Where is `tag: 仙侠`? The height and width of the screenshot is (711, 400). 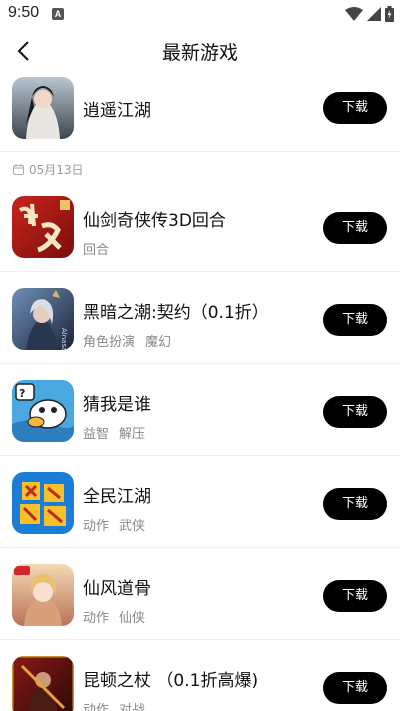
tag: 仙侠 is located at coordinates (132, 618).